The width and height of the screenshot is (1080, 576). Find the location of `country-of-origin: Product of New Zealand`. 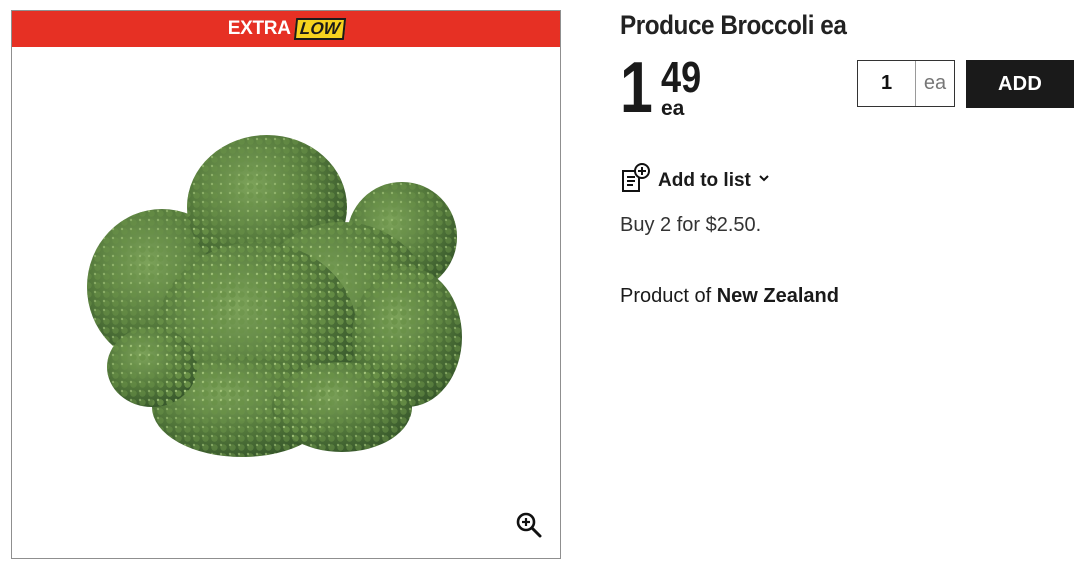

country-of-origin: Product of New Zealand is located at coordinates (729, 296).